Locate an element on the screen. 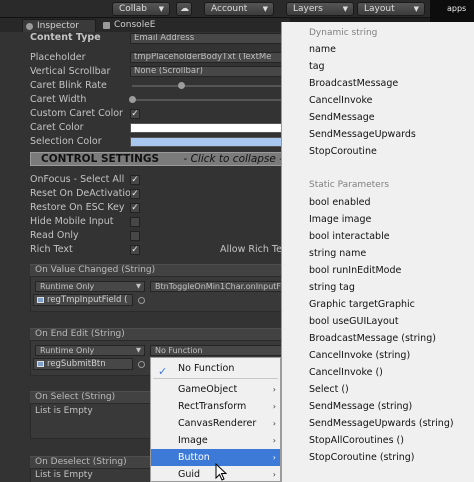 This screenshot has height=482, width=474. restore-on-esc-checkbox: ✓ is located at coordinates (135, 208).